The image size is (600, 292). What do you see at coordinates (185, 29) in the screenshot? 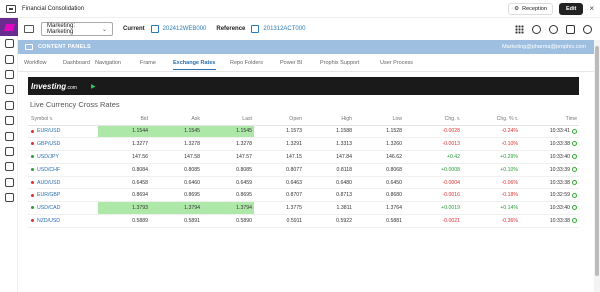
I see `current-period-value: 202412WEB000` at bounding box center [185, 29].